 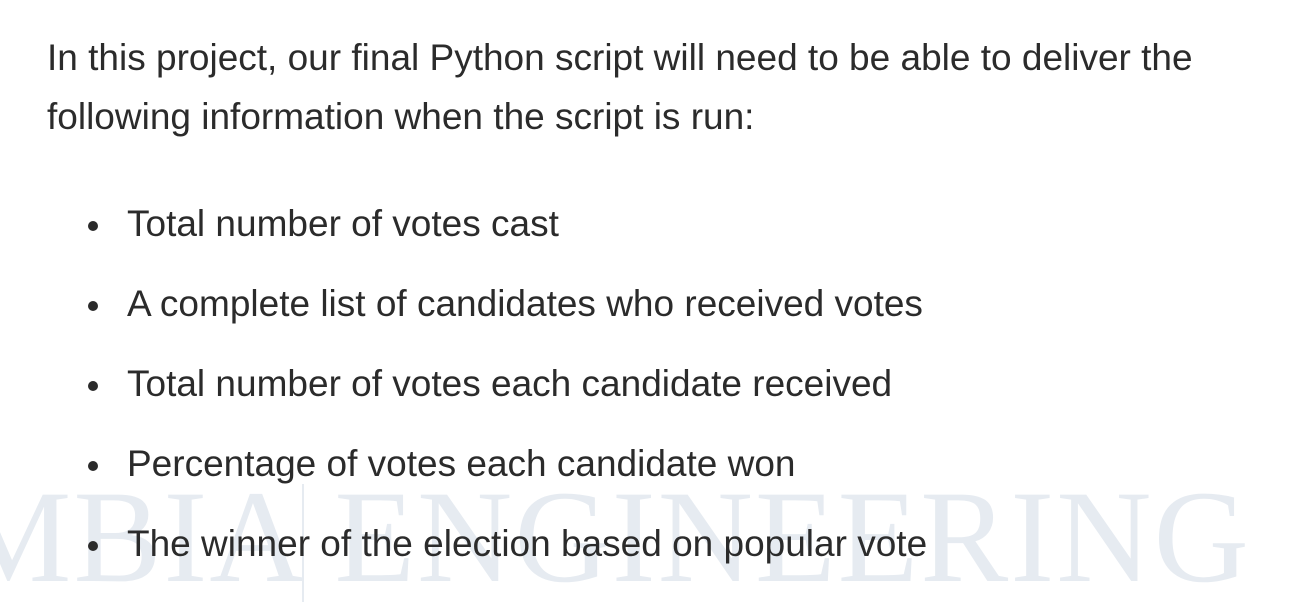 I want to click on list-item-text: Total number of votes cast, so click(x=343, y=223).